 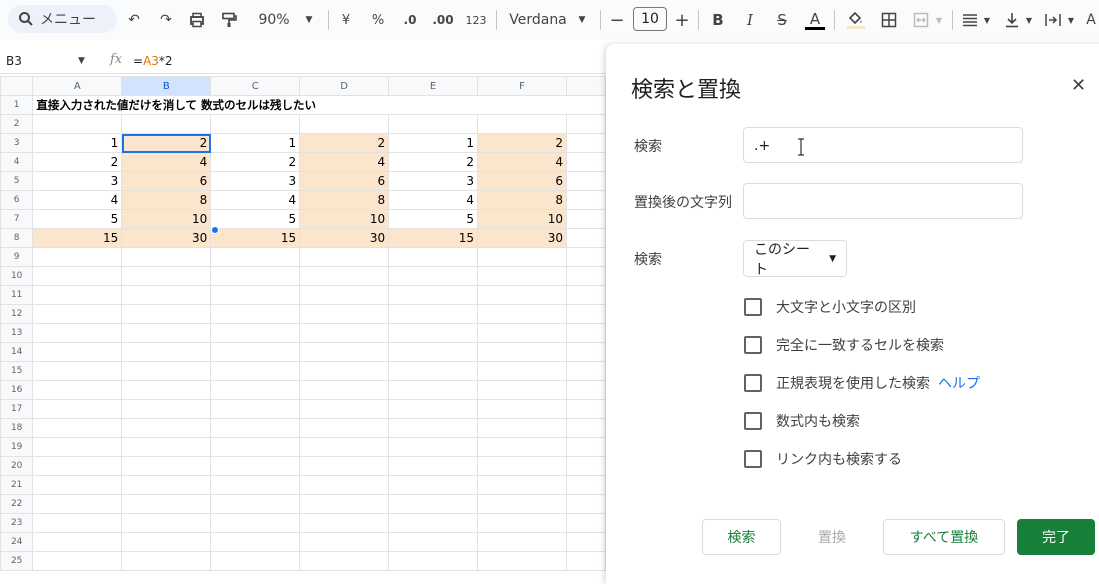 What do you see at coordinates (741, 537) in the screenshot?
I see `find-button: 検索` at bounding box center [741, 537].